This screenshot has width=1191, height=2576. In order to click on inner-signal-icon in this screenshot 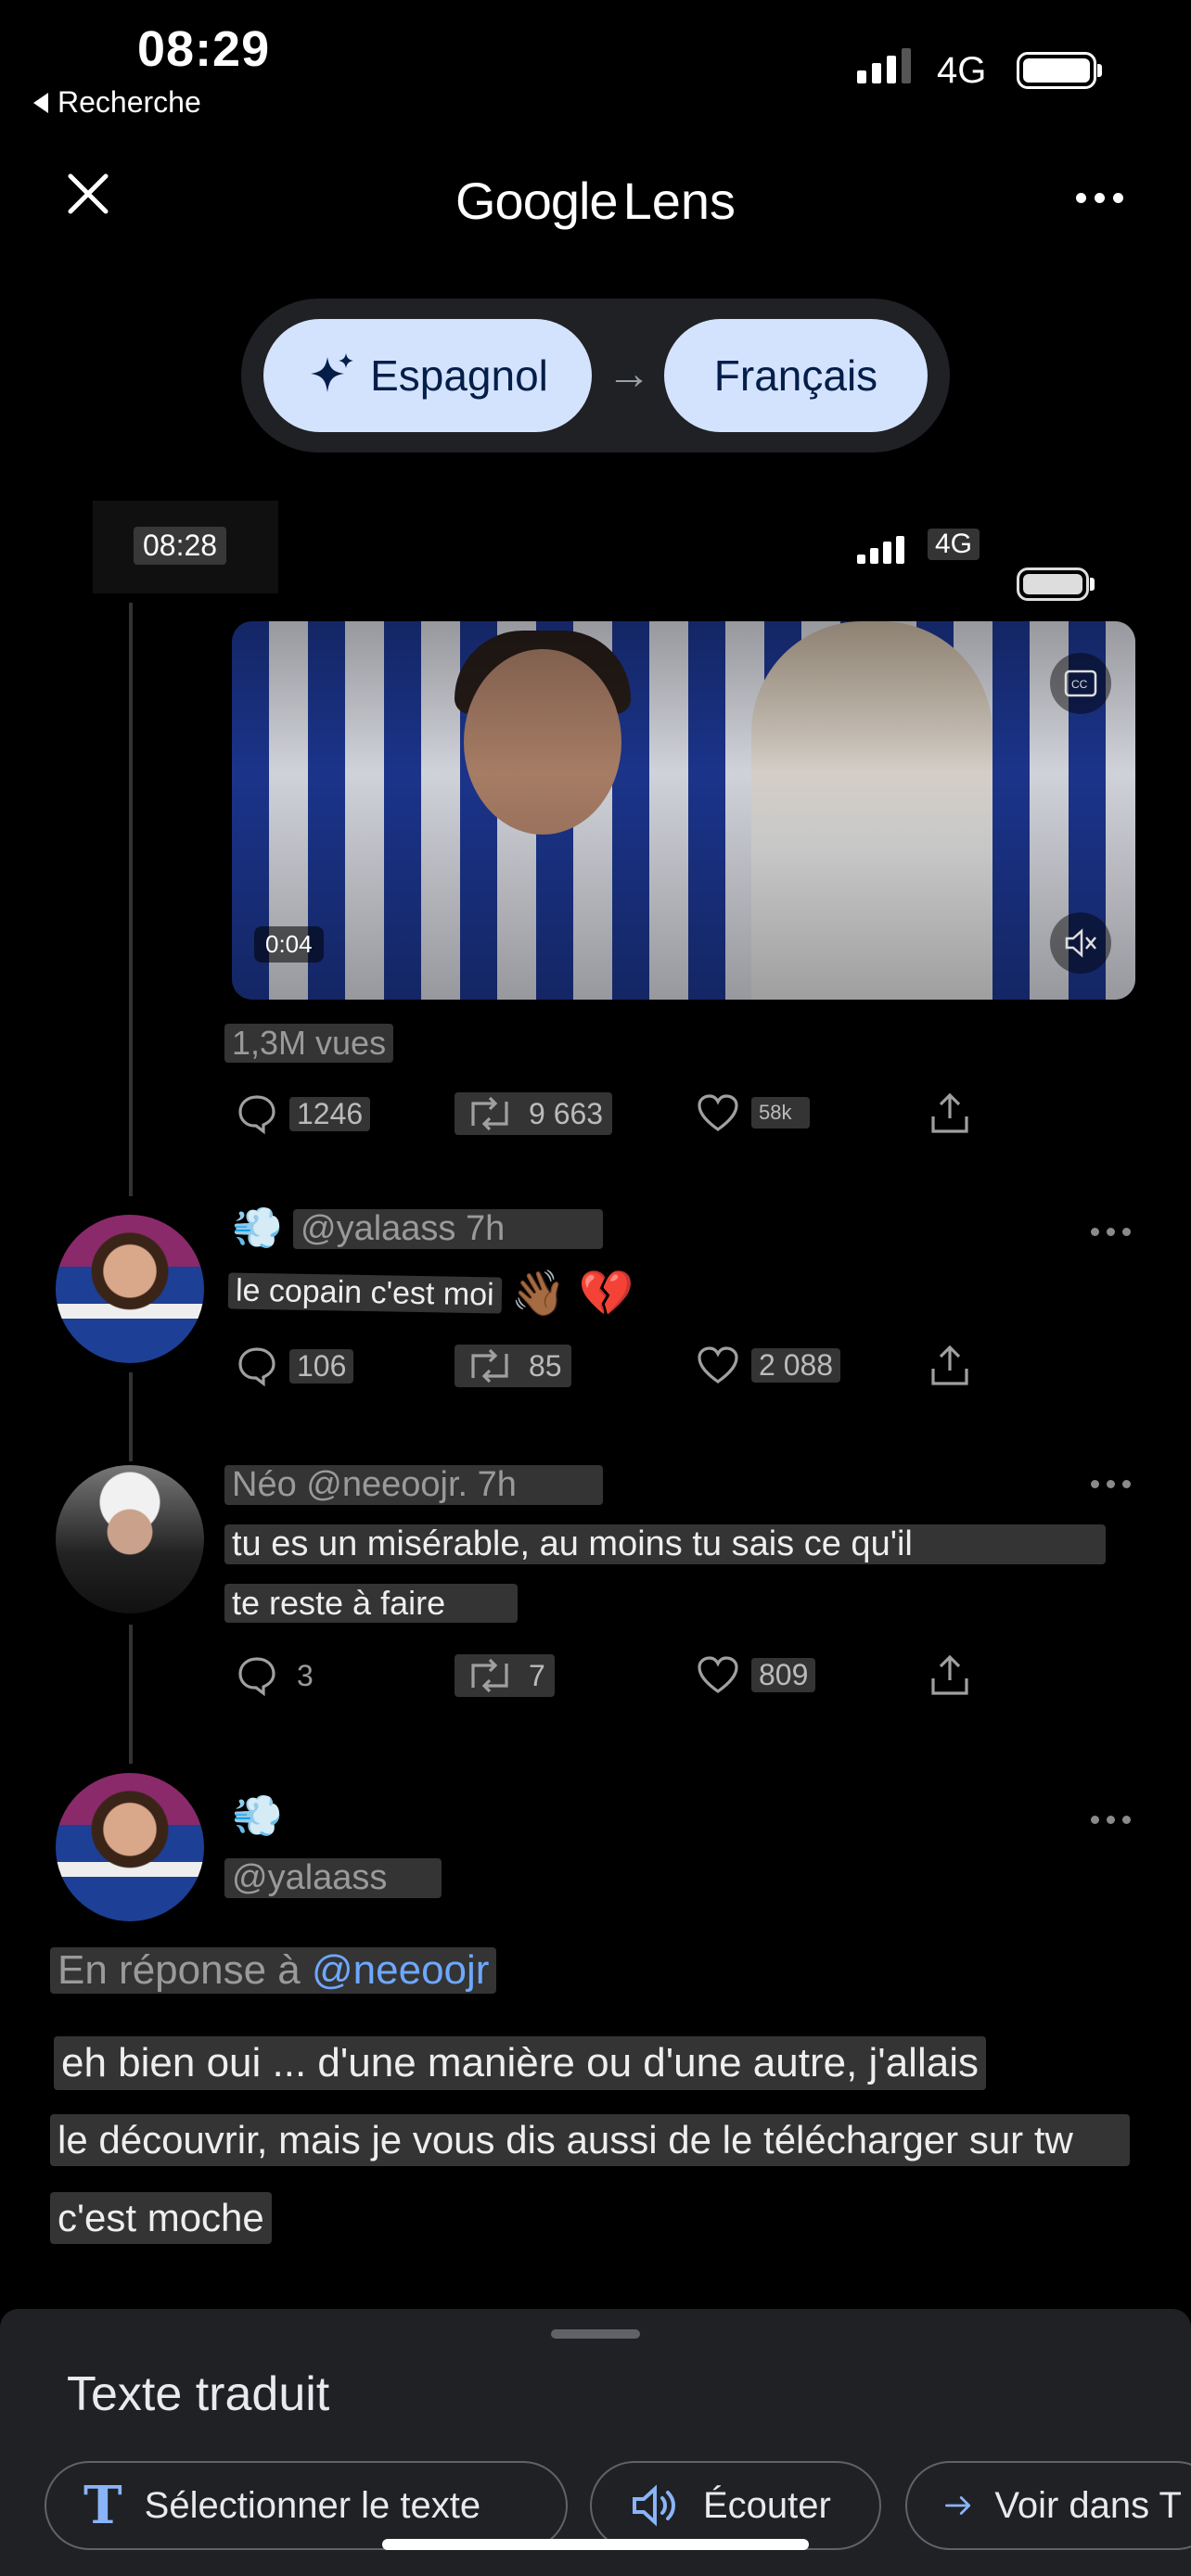, I will do `click(881, 550)`.